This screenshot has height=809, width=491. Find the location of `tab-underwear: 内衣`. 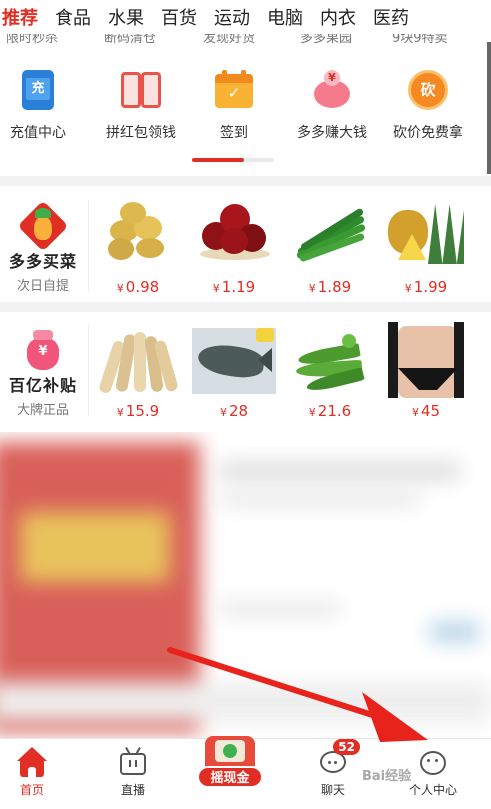

tab-underwear: 内衣 is located at coordinates (338, 17).